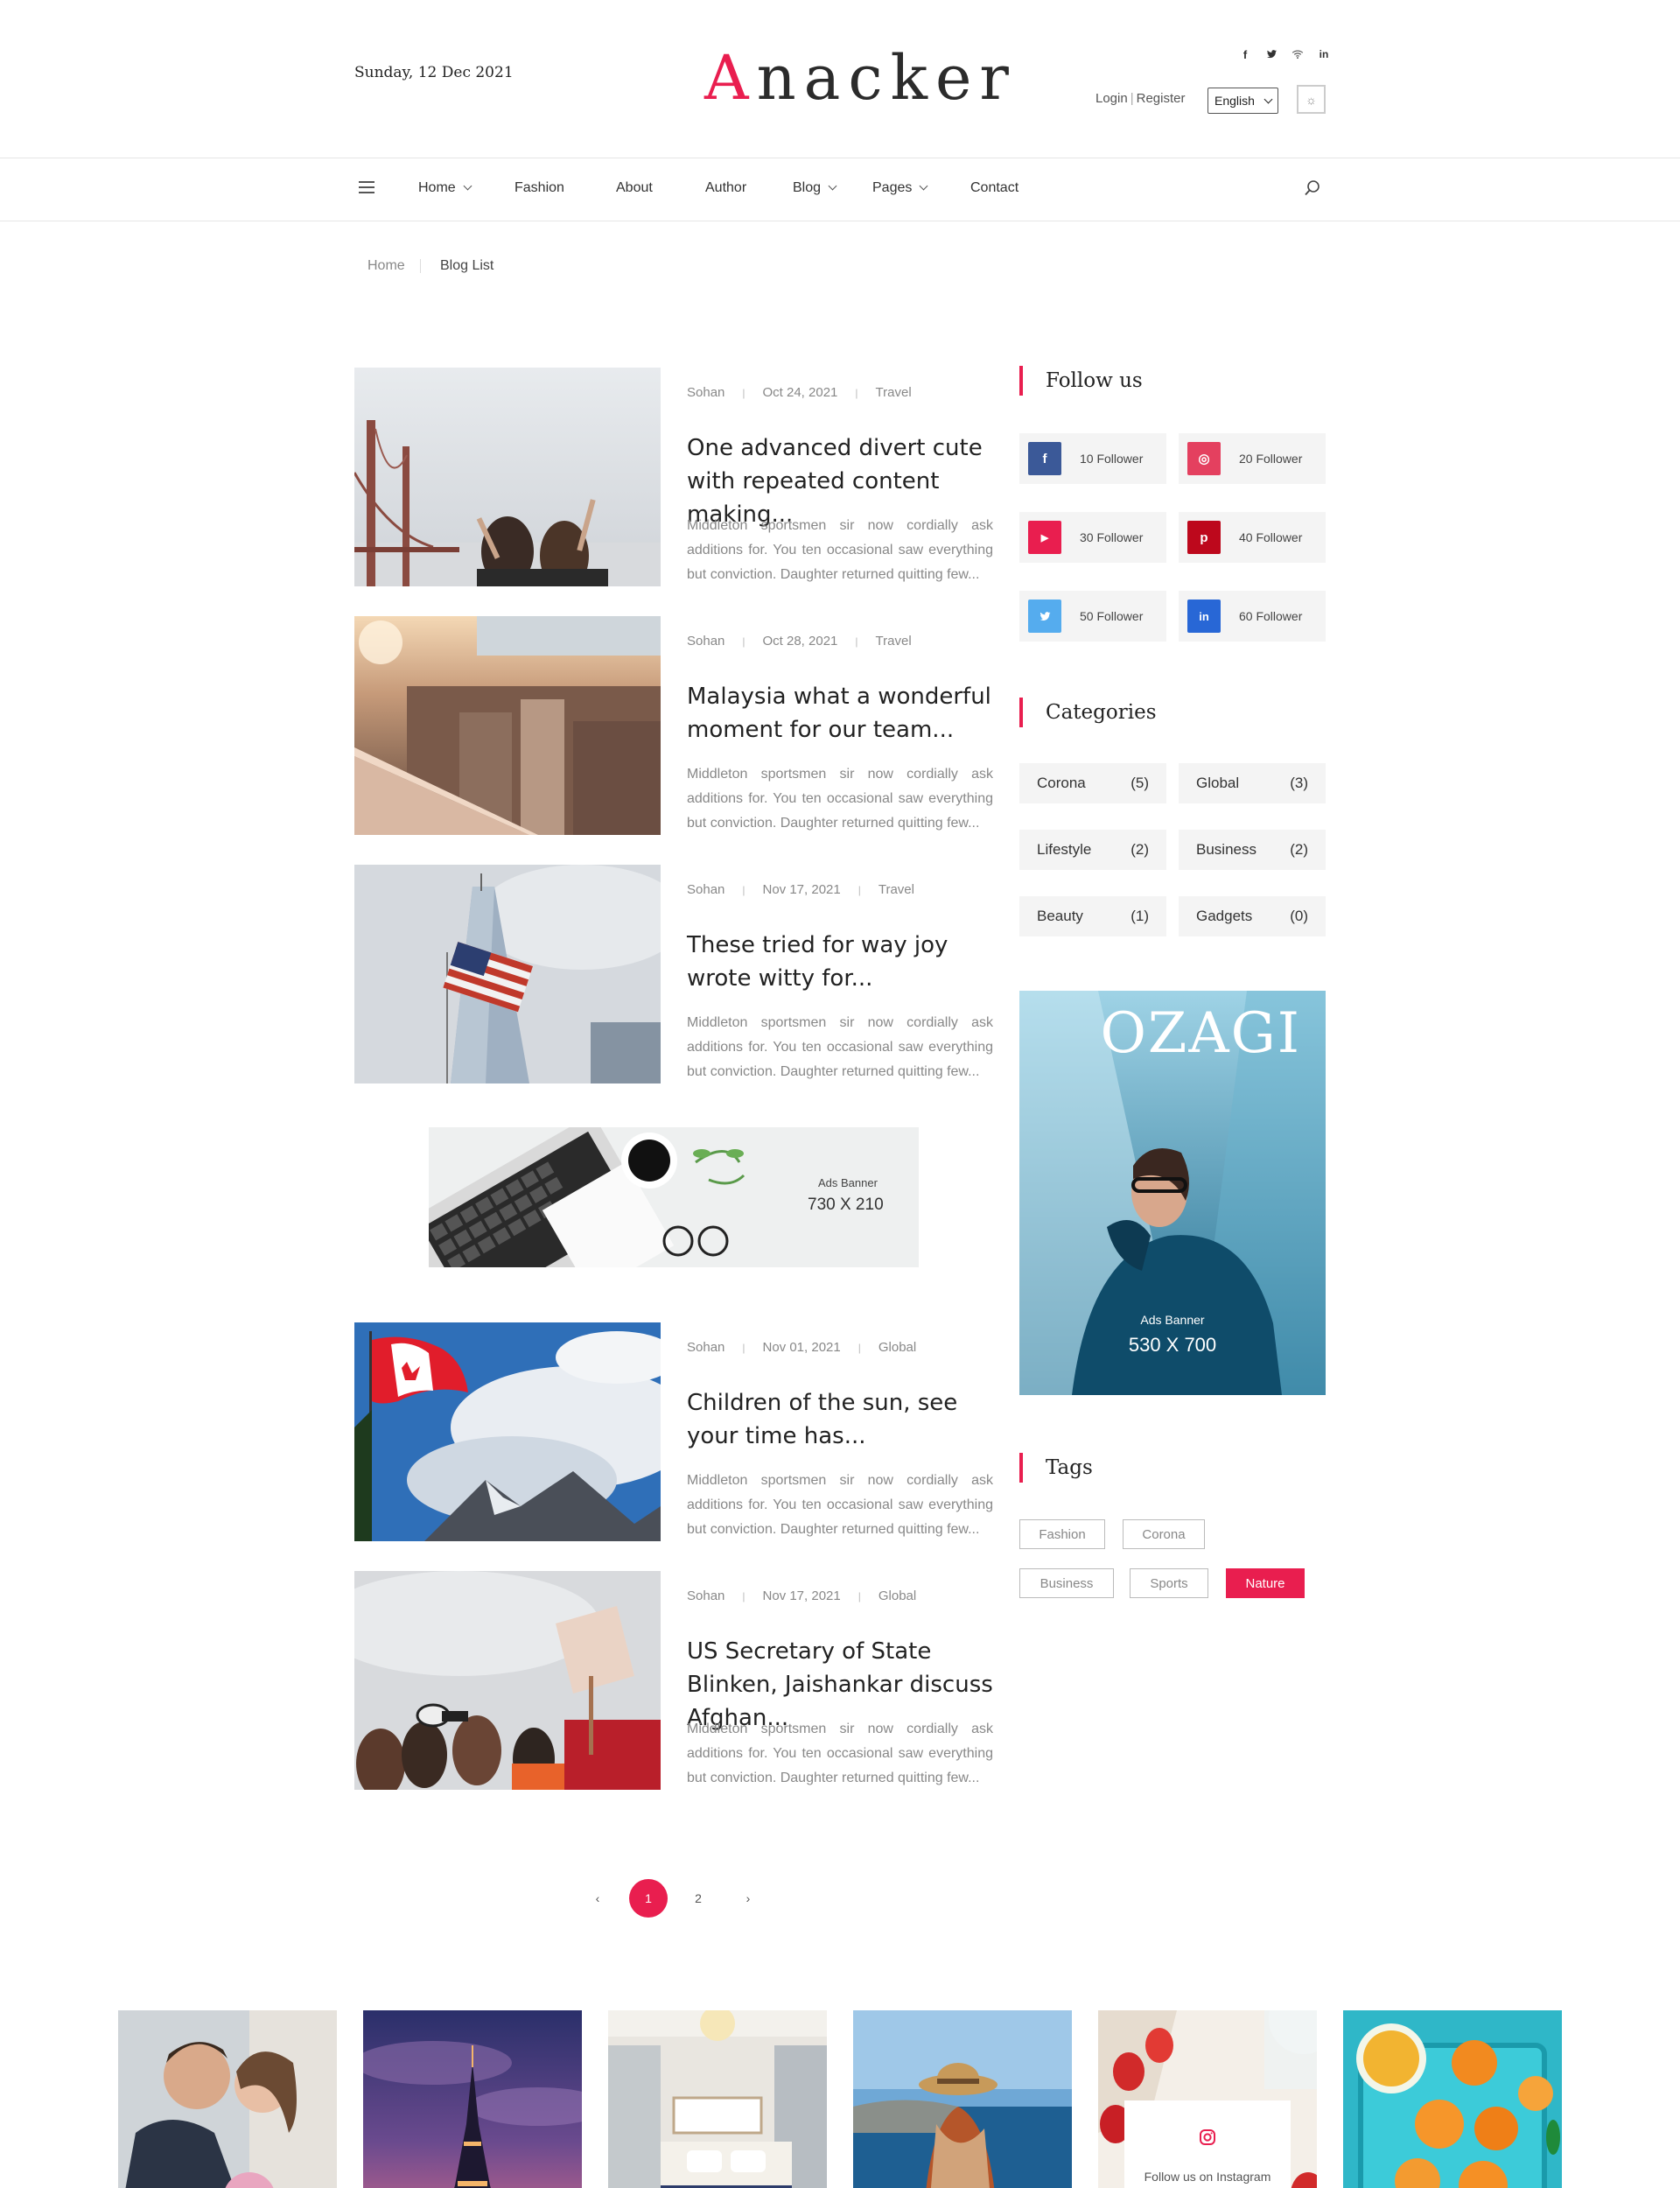  I want to click on breadcrumb-home: Home, so click(386, 266).